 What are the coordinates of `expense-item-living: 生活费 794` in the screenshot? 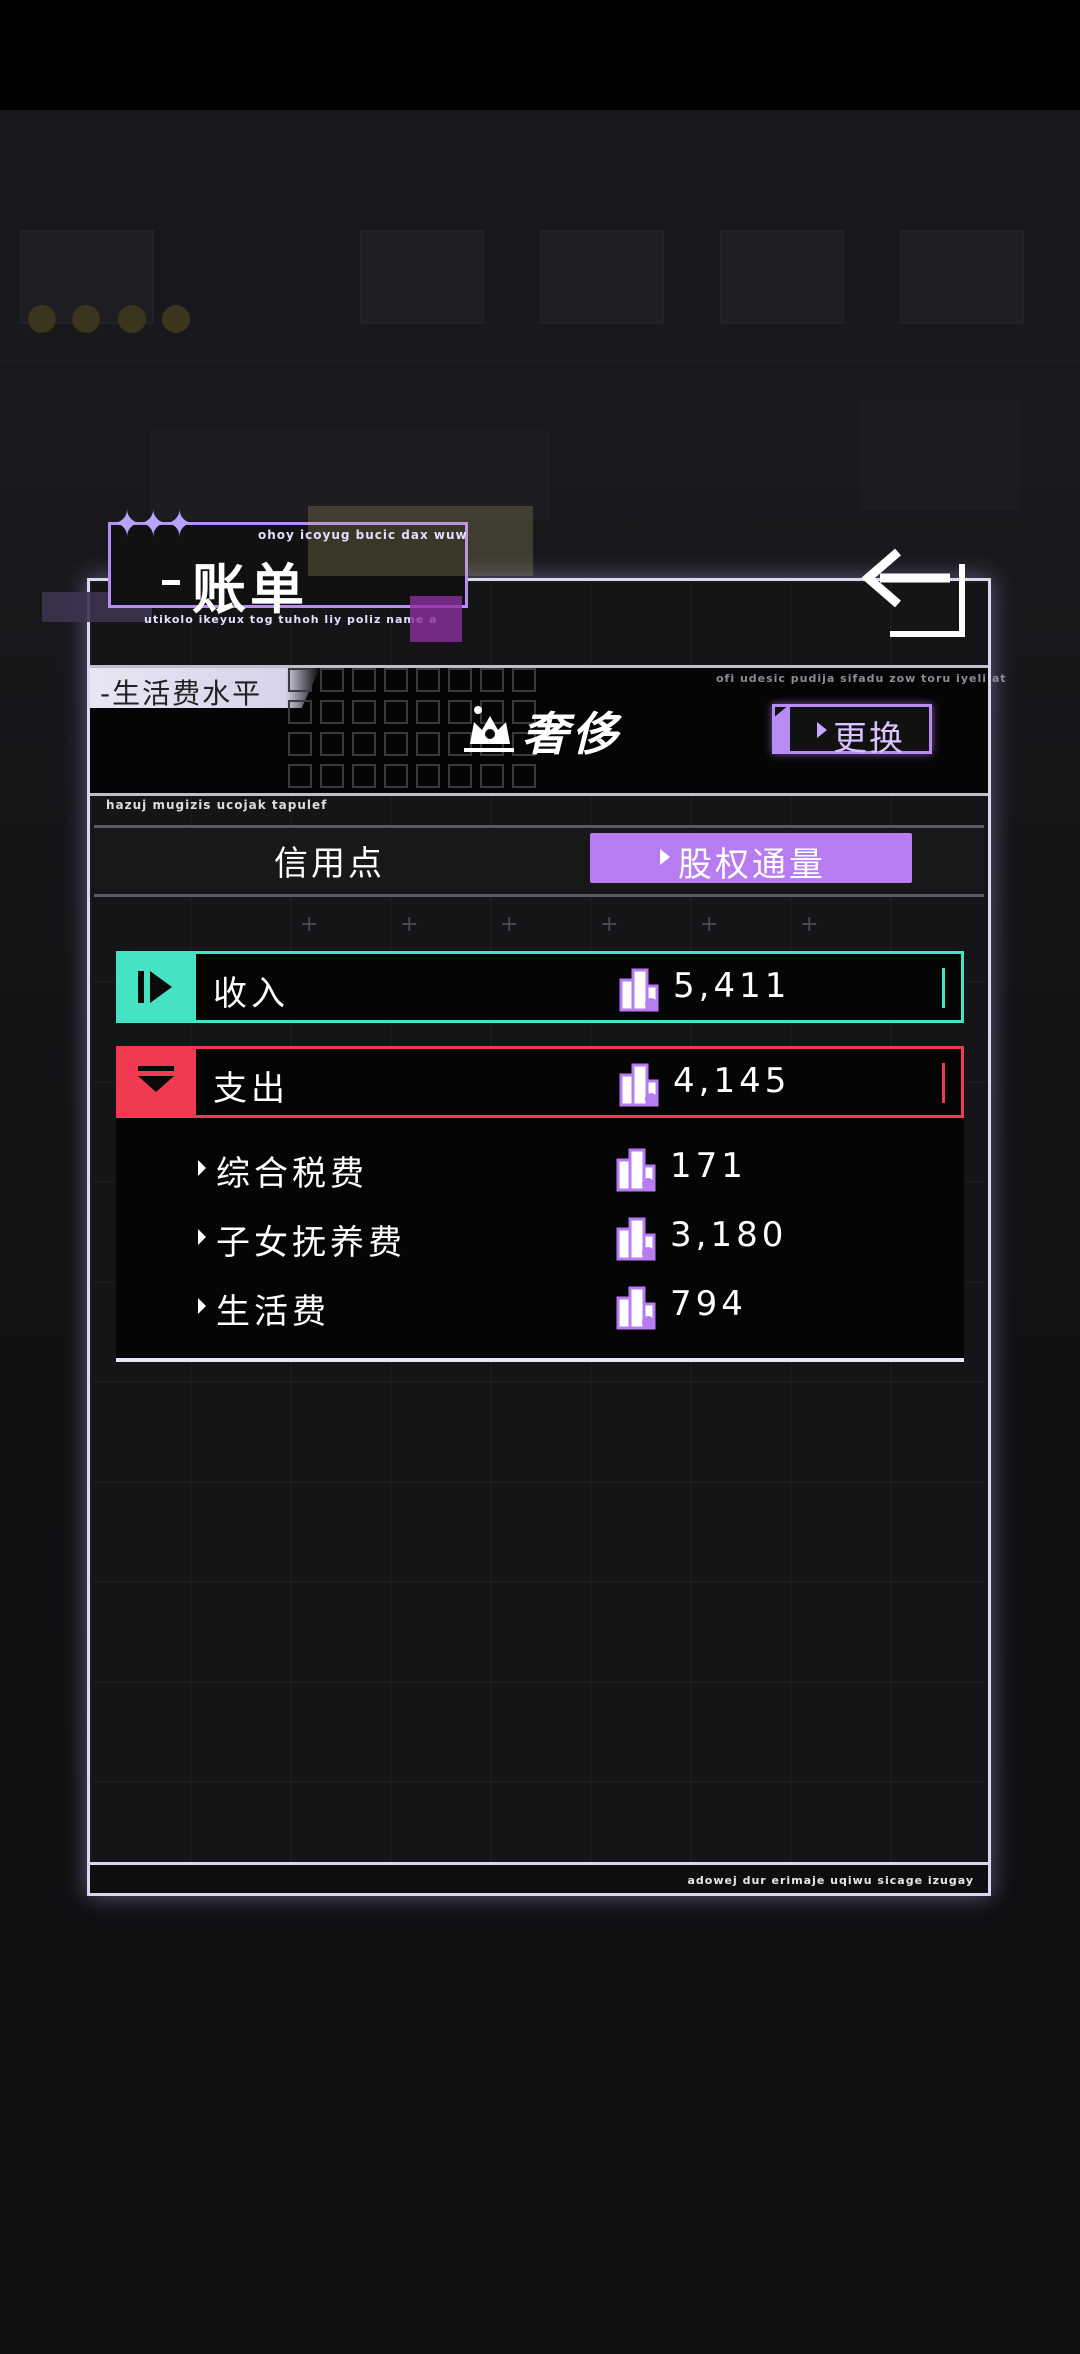 It's located at (540, 1306).